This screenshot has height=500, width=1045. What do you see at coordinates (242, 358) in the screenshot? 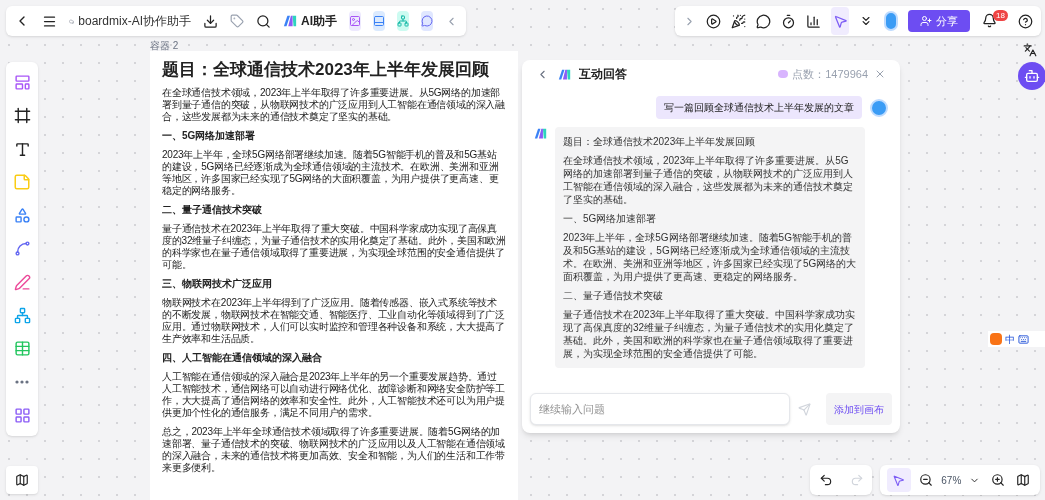
I see `document-heading: 四、人工智能在通信领域的深入融合` at bounding box center [242, 358].